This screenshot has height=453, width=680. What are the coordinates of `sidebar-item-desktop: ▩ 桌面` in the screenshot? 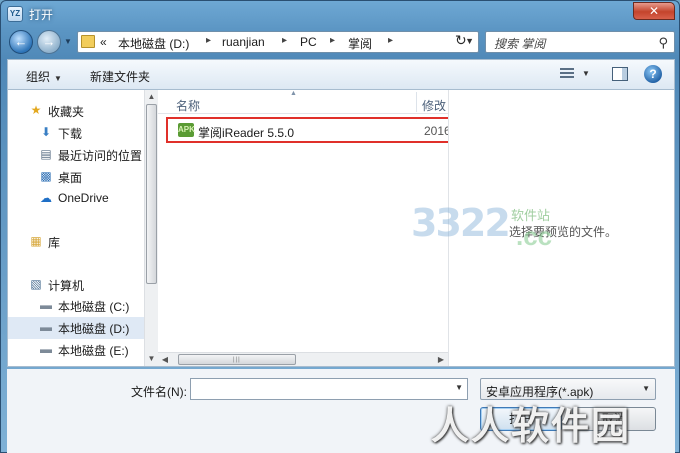 It's located at (76, 177).